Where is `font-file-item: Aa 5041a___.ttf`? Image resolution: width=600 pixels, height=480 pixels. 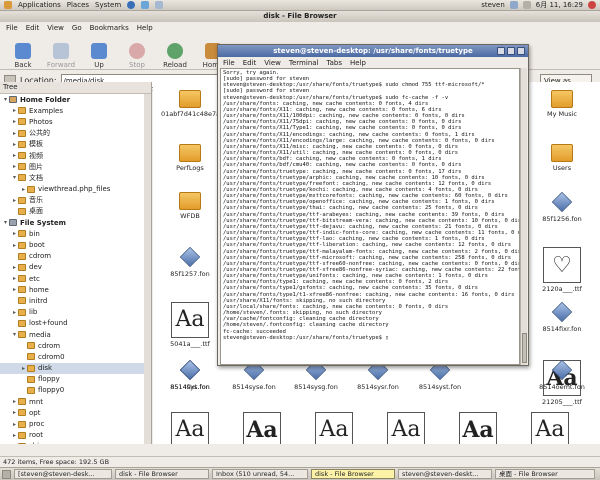
font-file-item: Aa 5041a___.ttf is located at coordinates (190, 325).